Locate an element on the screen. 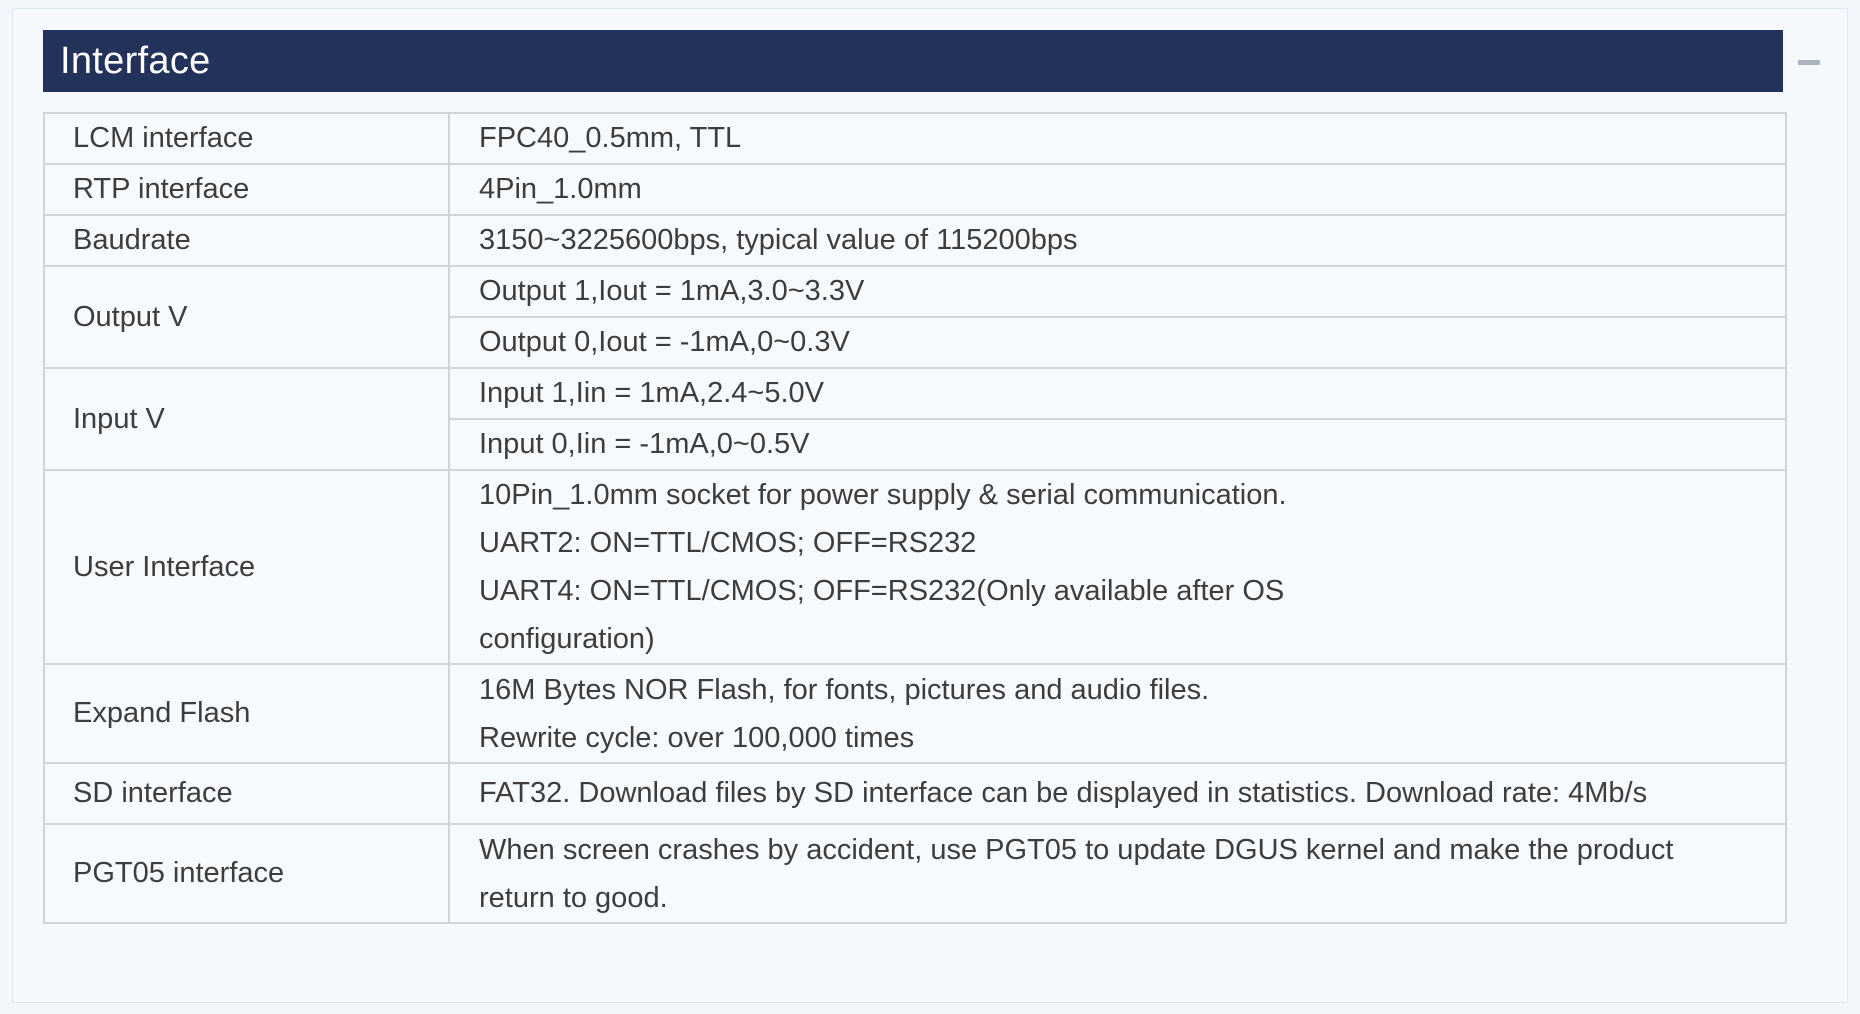 The width and height of the screenshot is (1860, 1014). table-row-lcm-interface: LCM interface FPC40_0.5mm, TTL is located at coordinates (915, 138).